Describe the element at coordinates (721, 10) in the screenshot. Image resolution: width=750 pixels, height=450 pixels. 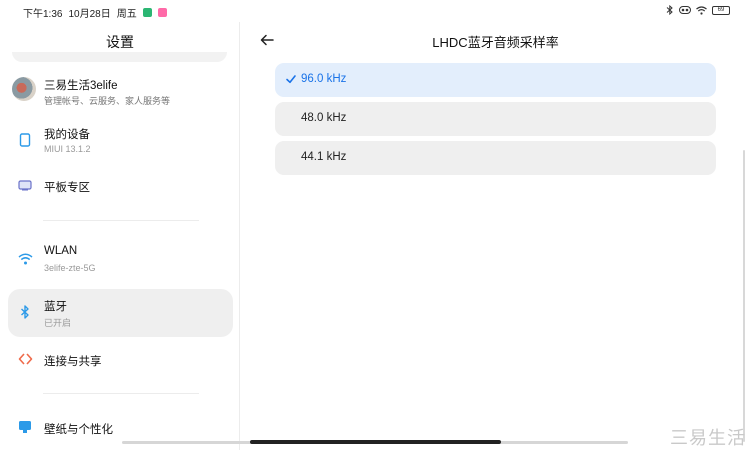
I see `battery-icon: 69` at that location.